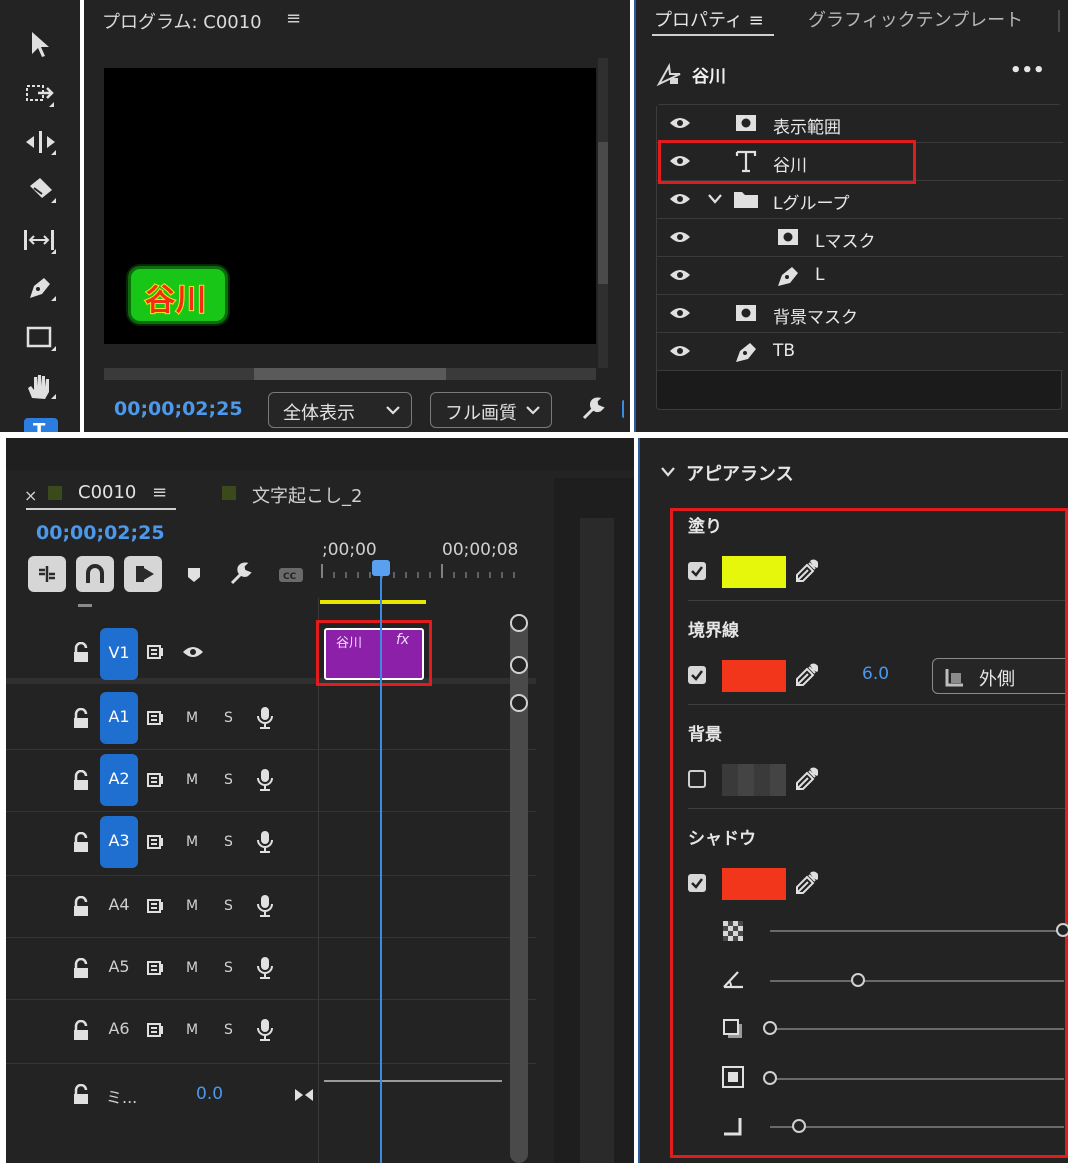 The height and width of the screenshot is (1163, 1068). Describe the element at coordinates (119, 654) in the screenshot. I see `track-target-v1: V1` at that location.